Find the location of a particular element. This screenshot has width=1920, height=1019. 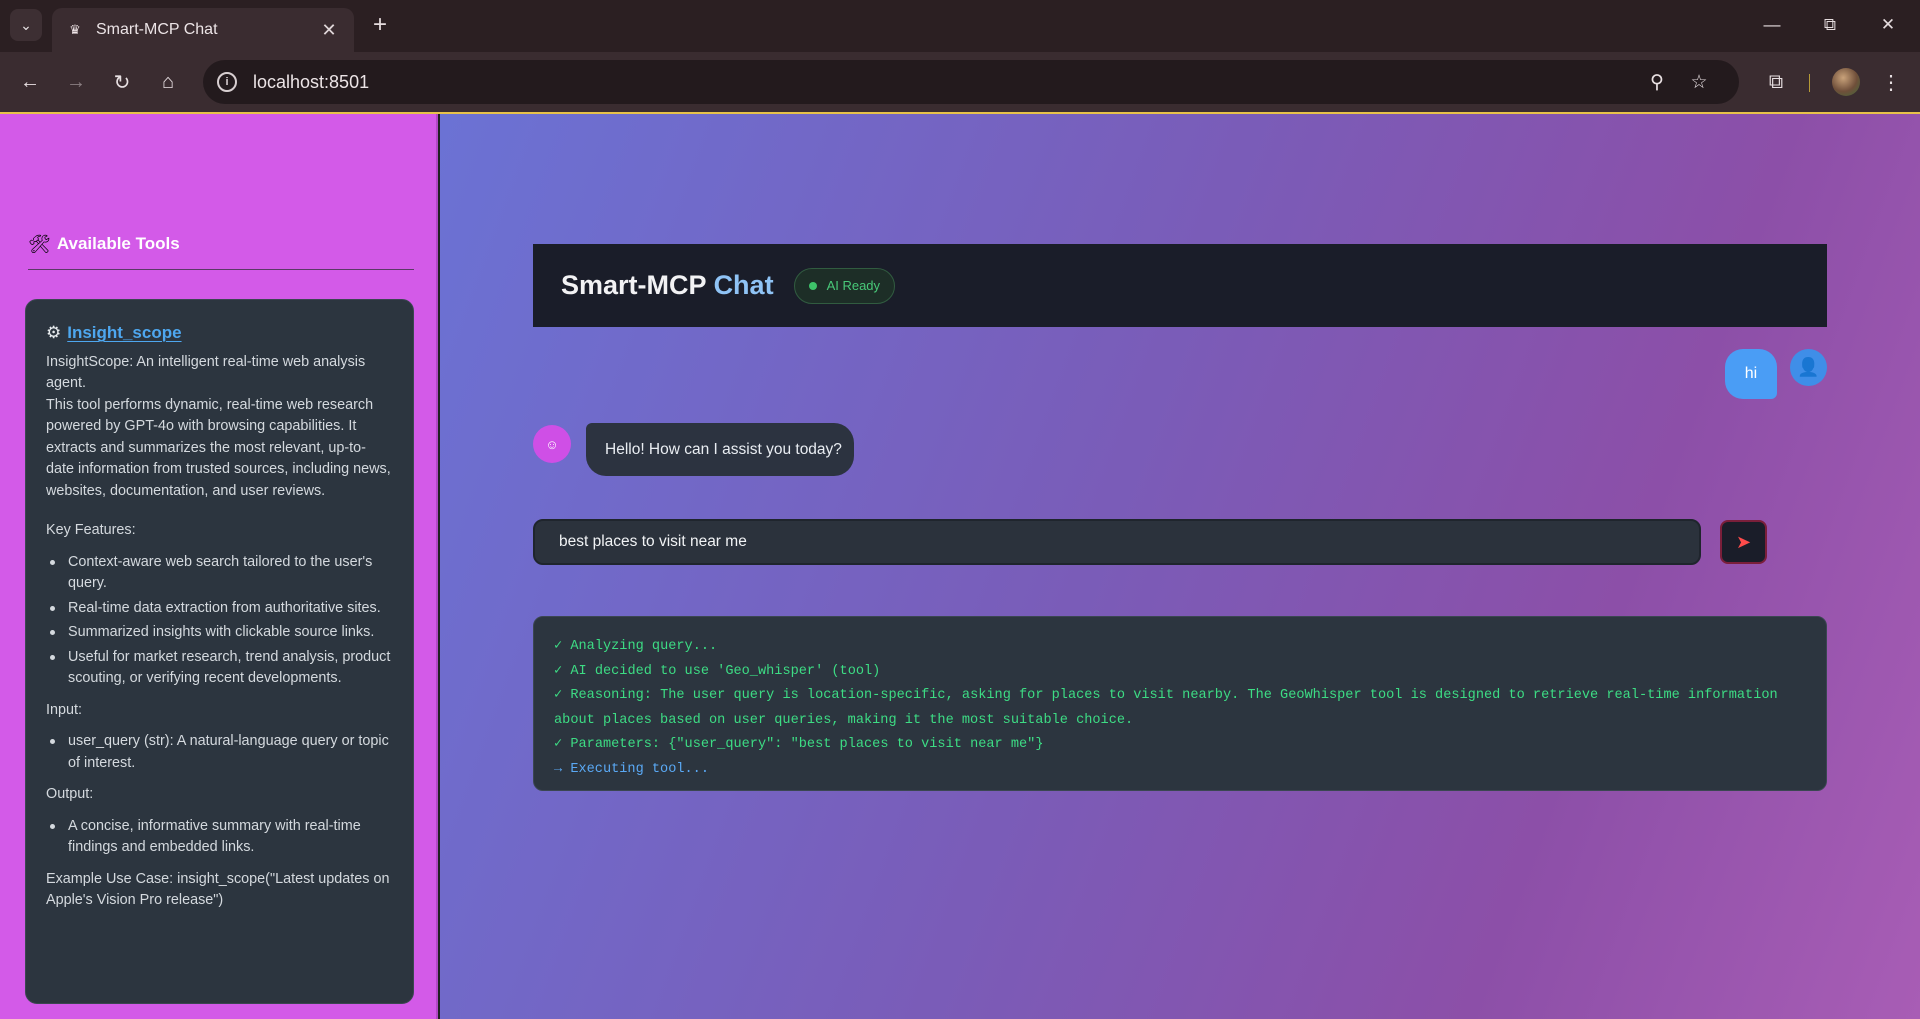

tool-title: ⚙ Insight_scope is located at coordinates (219, 333).